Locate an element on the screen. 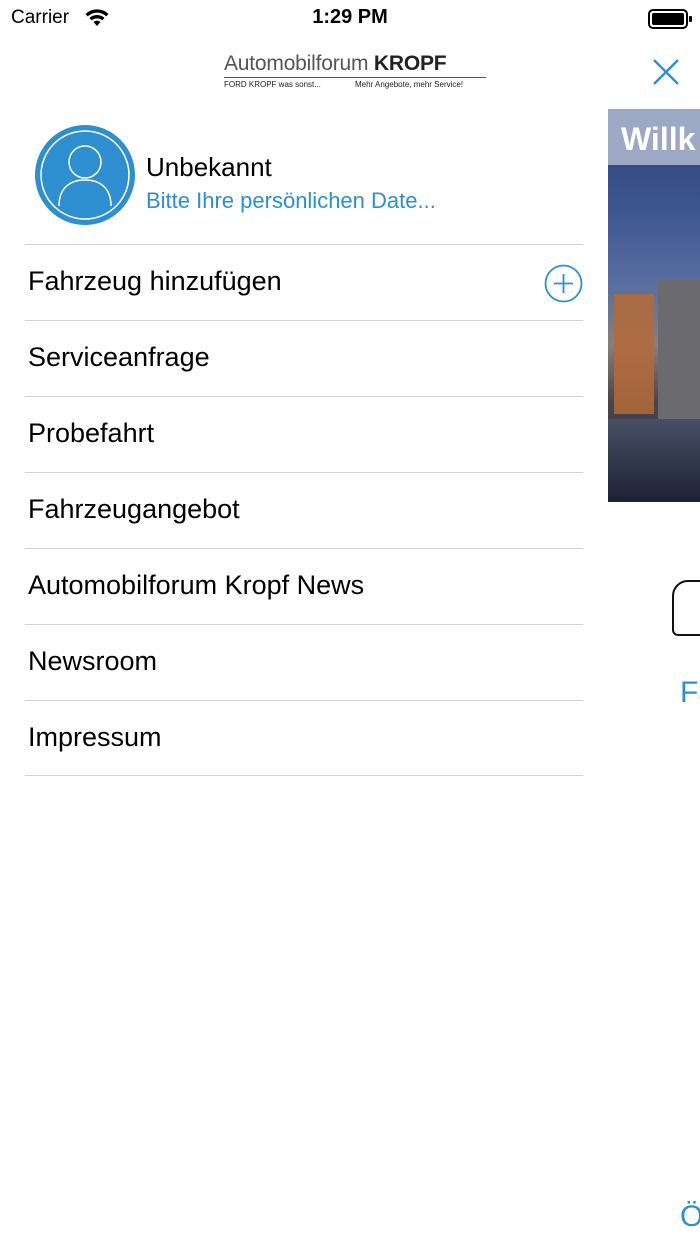 This screenshot has width=700, height=1244. feature-label: Fa is located at coordinates (690, 693).